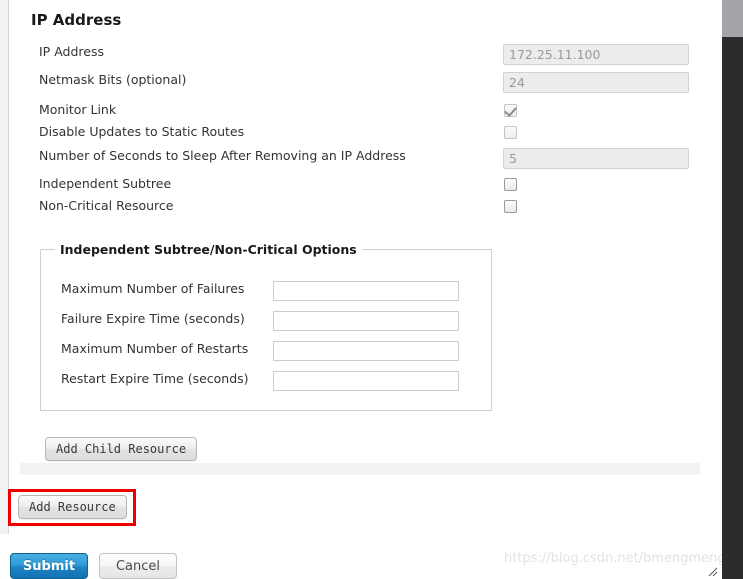 The image size is (743, 579). What do you see at coordinates (266, 381) in the screenshot?
I see `fieldset-row-restart-expire: Restart Expire Time (seconds)` at bounding box center [266, 381].